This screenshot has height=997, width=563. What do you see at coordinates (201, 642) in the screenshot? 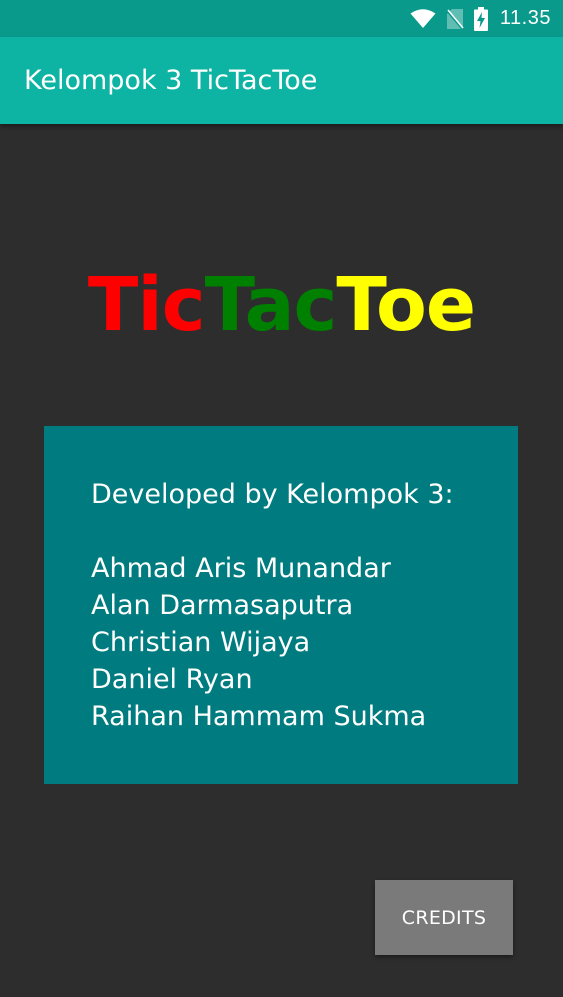
I see `member-item: Christian Wijaya` at bounding box center [201, 642].